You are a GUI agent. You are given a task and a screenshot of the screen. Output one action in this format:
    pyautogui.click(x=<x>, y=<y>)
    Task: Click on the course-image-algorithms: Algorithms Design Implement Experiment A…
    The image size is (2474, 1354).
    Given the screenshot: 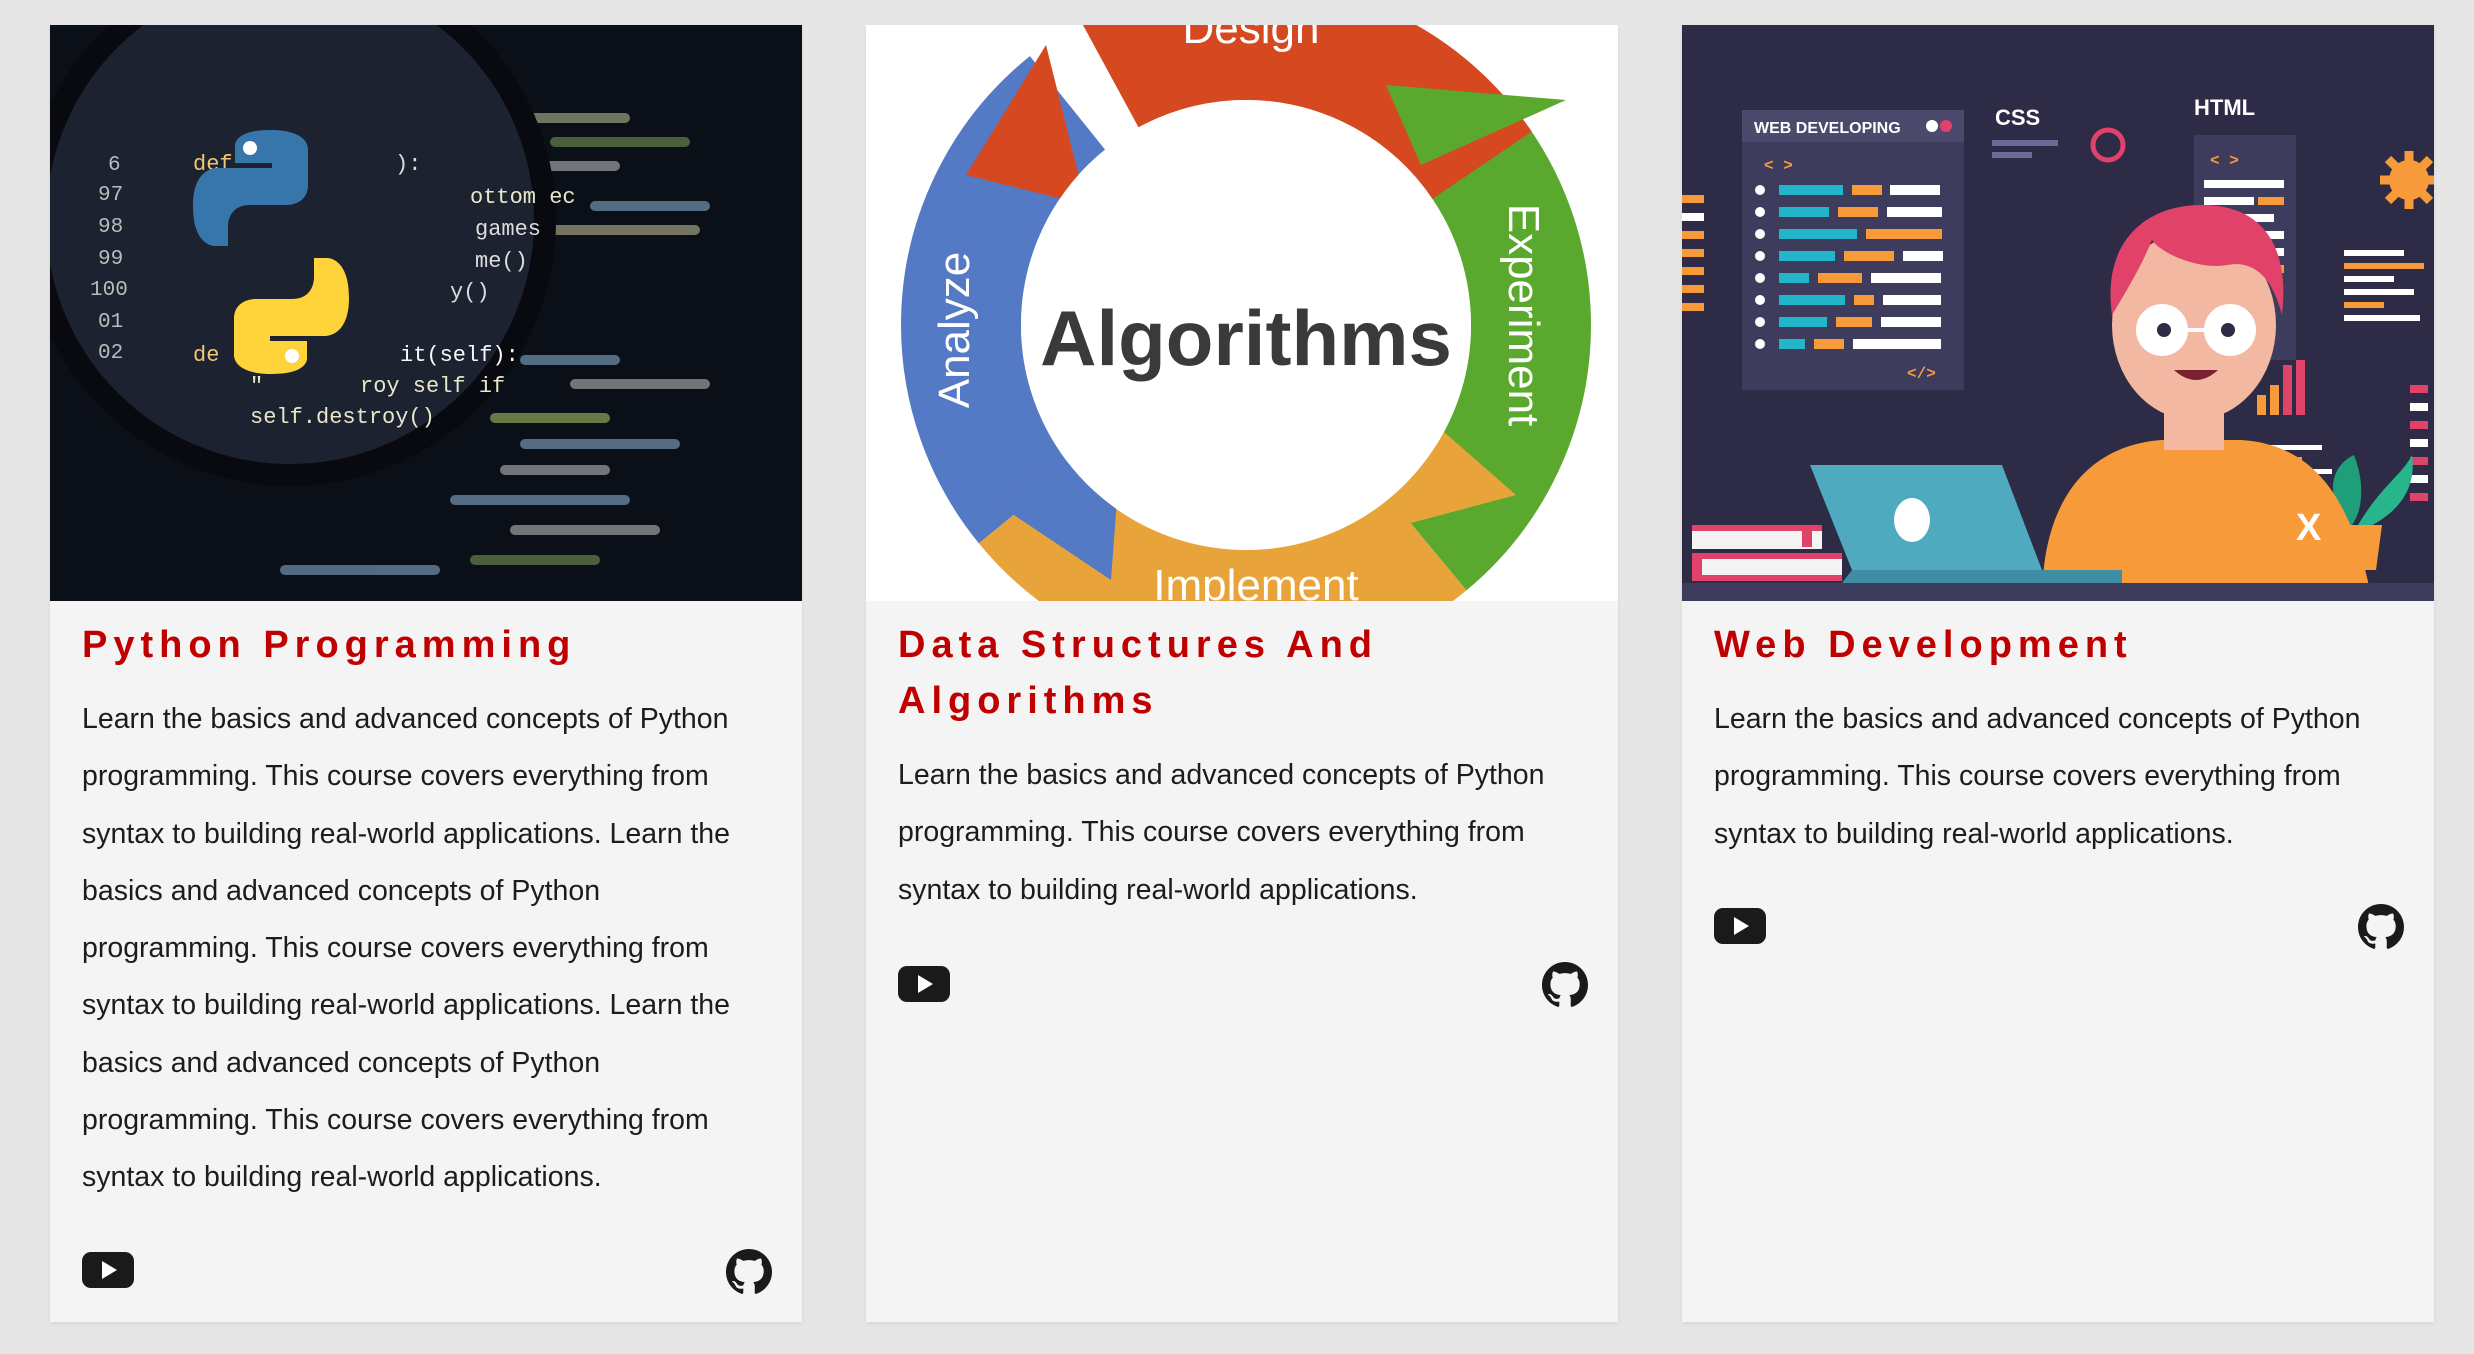 What is the action you would take?
    pyautogui.click(x=1242, y=313)
    